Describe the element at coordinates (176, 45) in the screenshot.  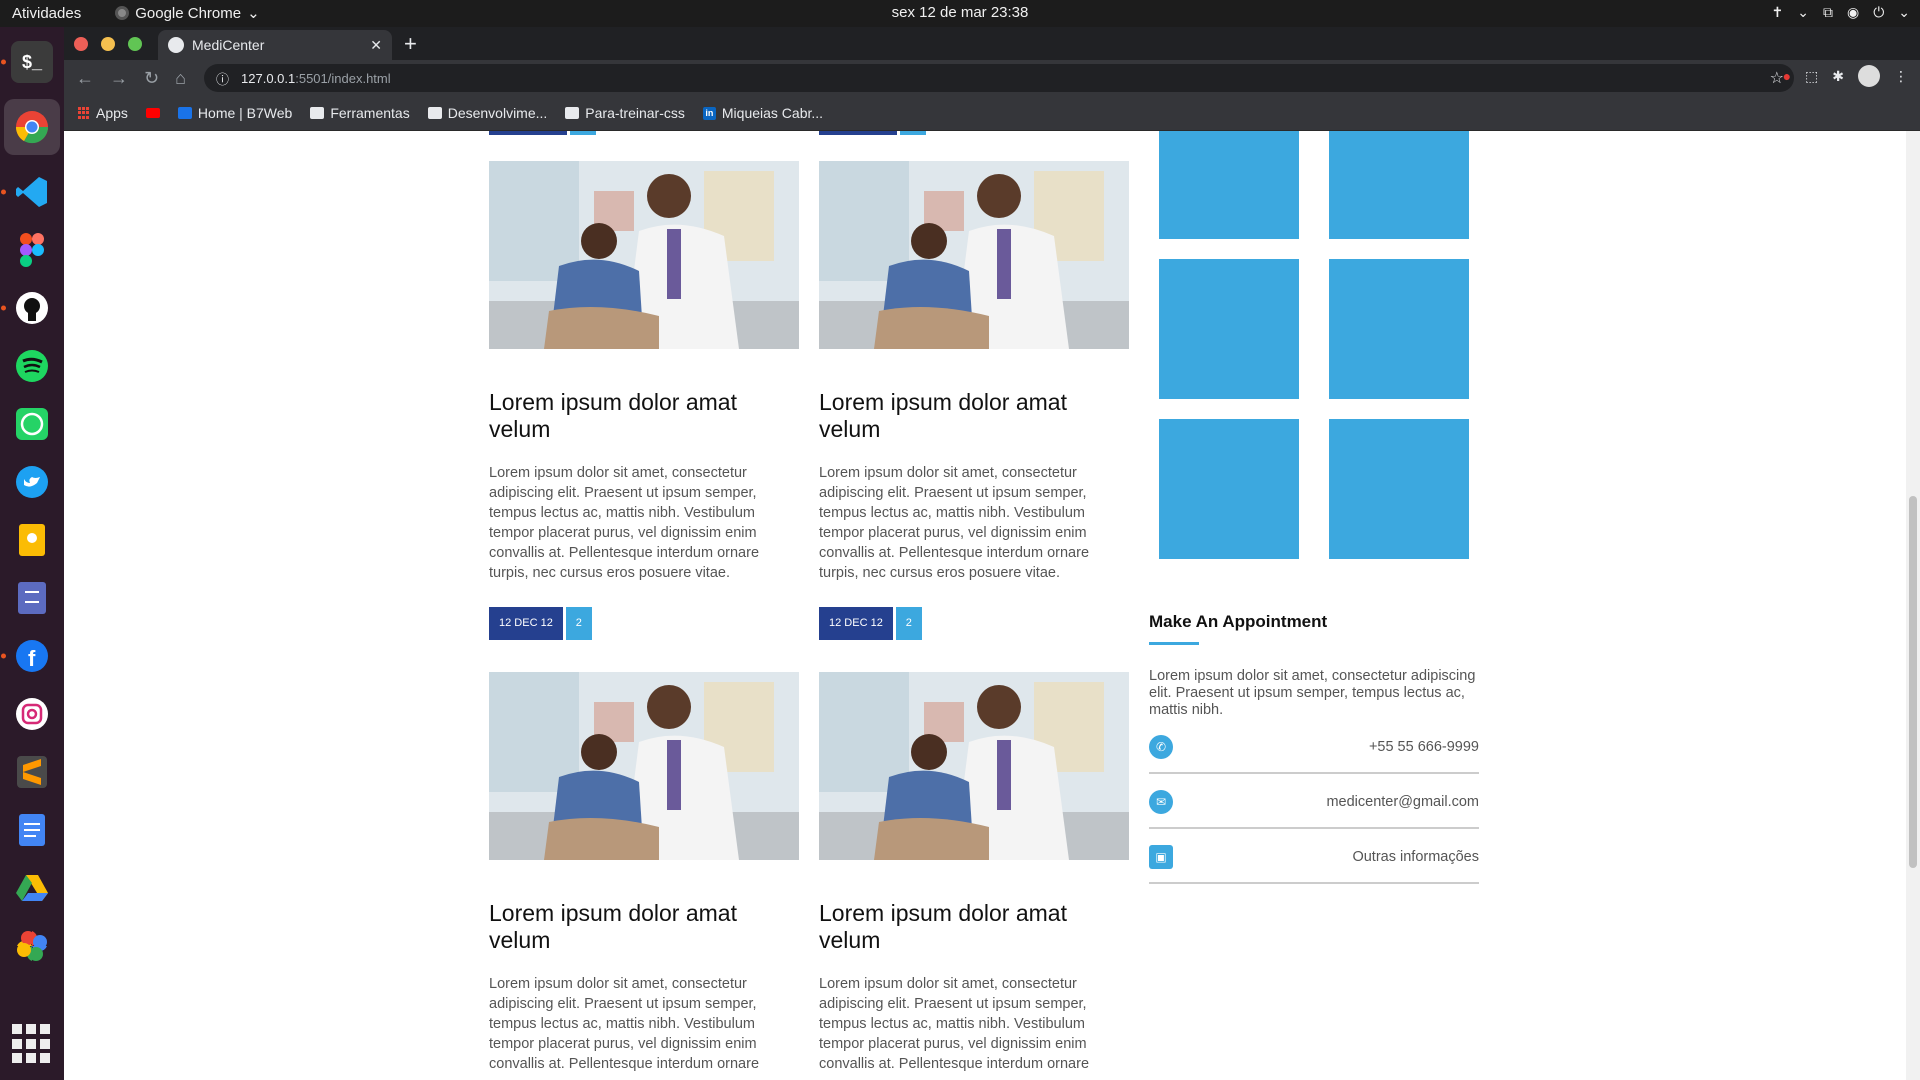
I see `globe-icon` at that location.